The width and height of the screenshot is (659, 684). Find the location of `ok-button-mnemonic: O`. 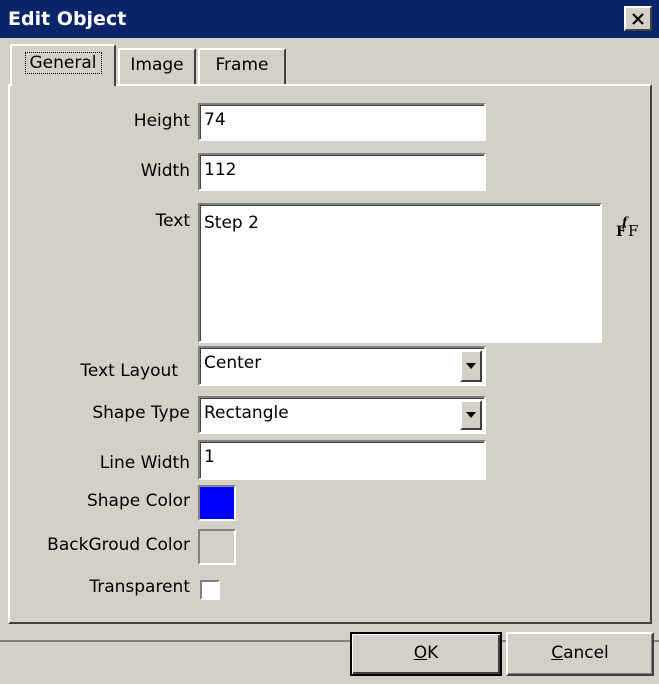

ok-button-mnemonic: O is located at coordinates (420, 653).